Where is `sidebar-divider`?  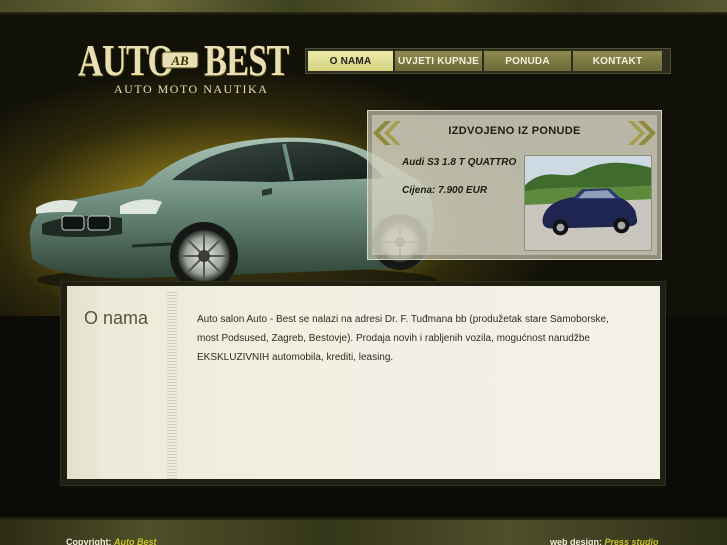 sidebar-divider is located at coordinates (172, 385).